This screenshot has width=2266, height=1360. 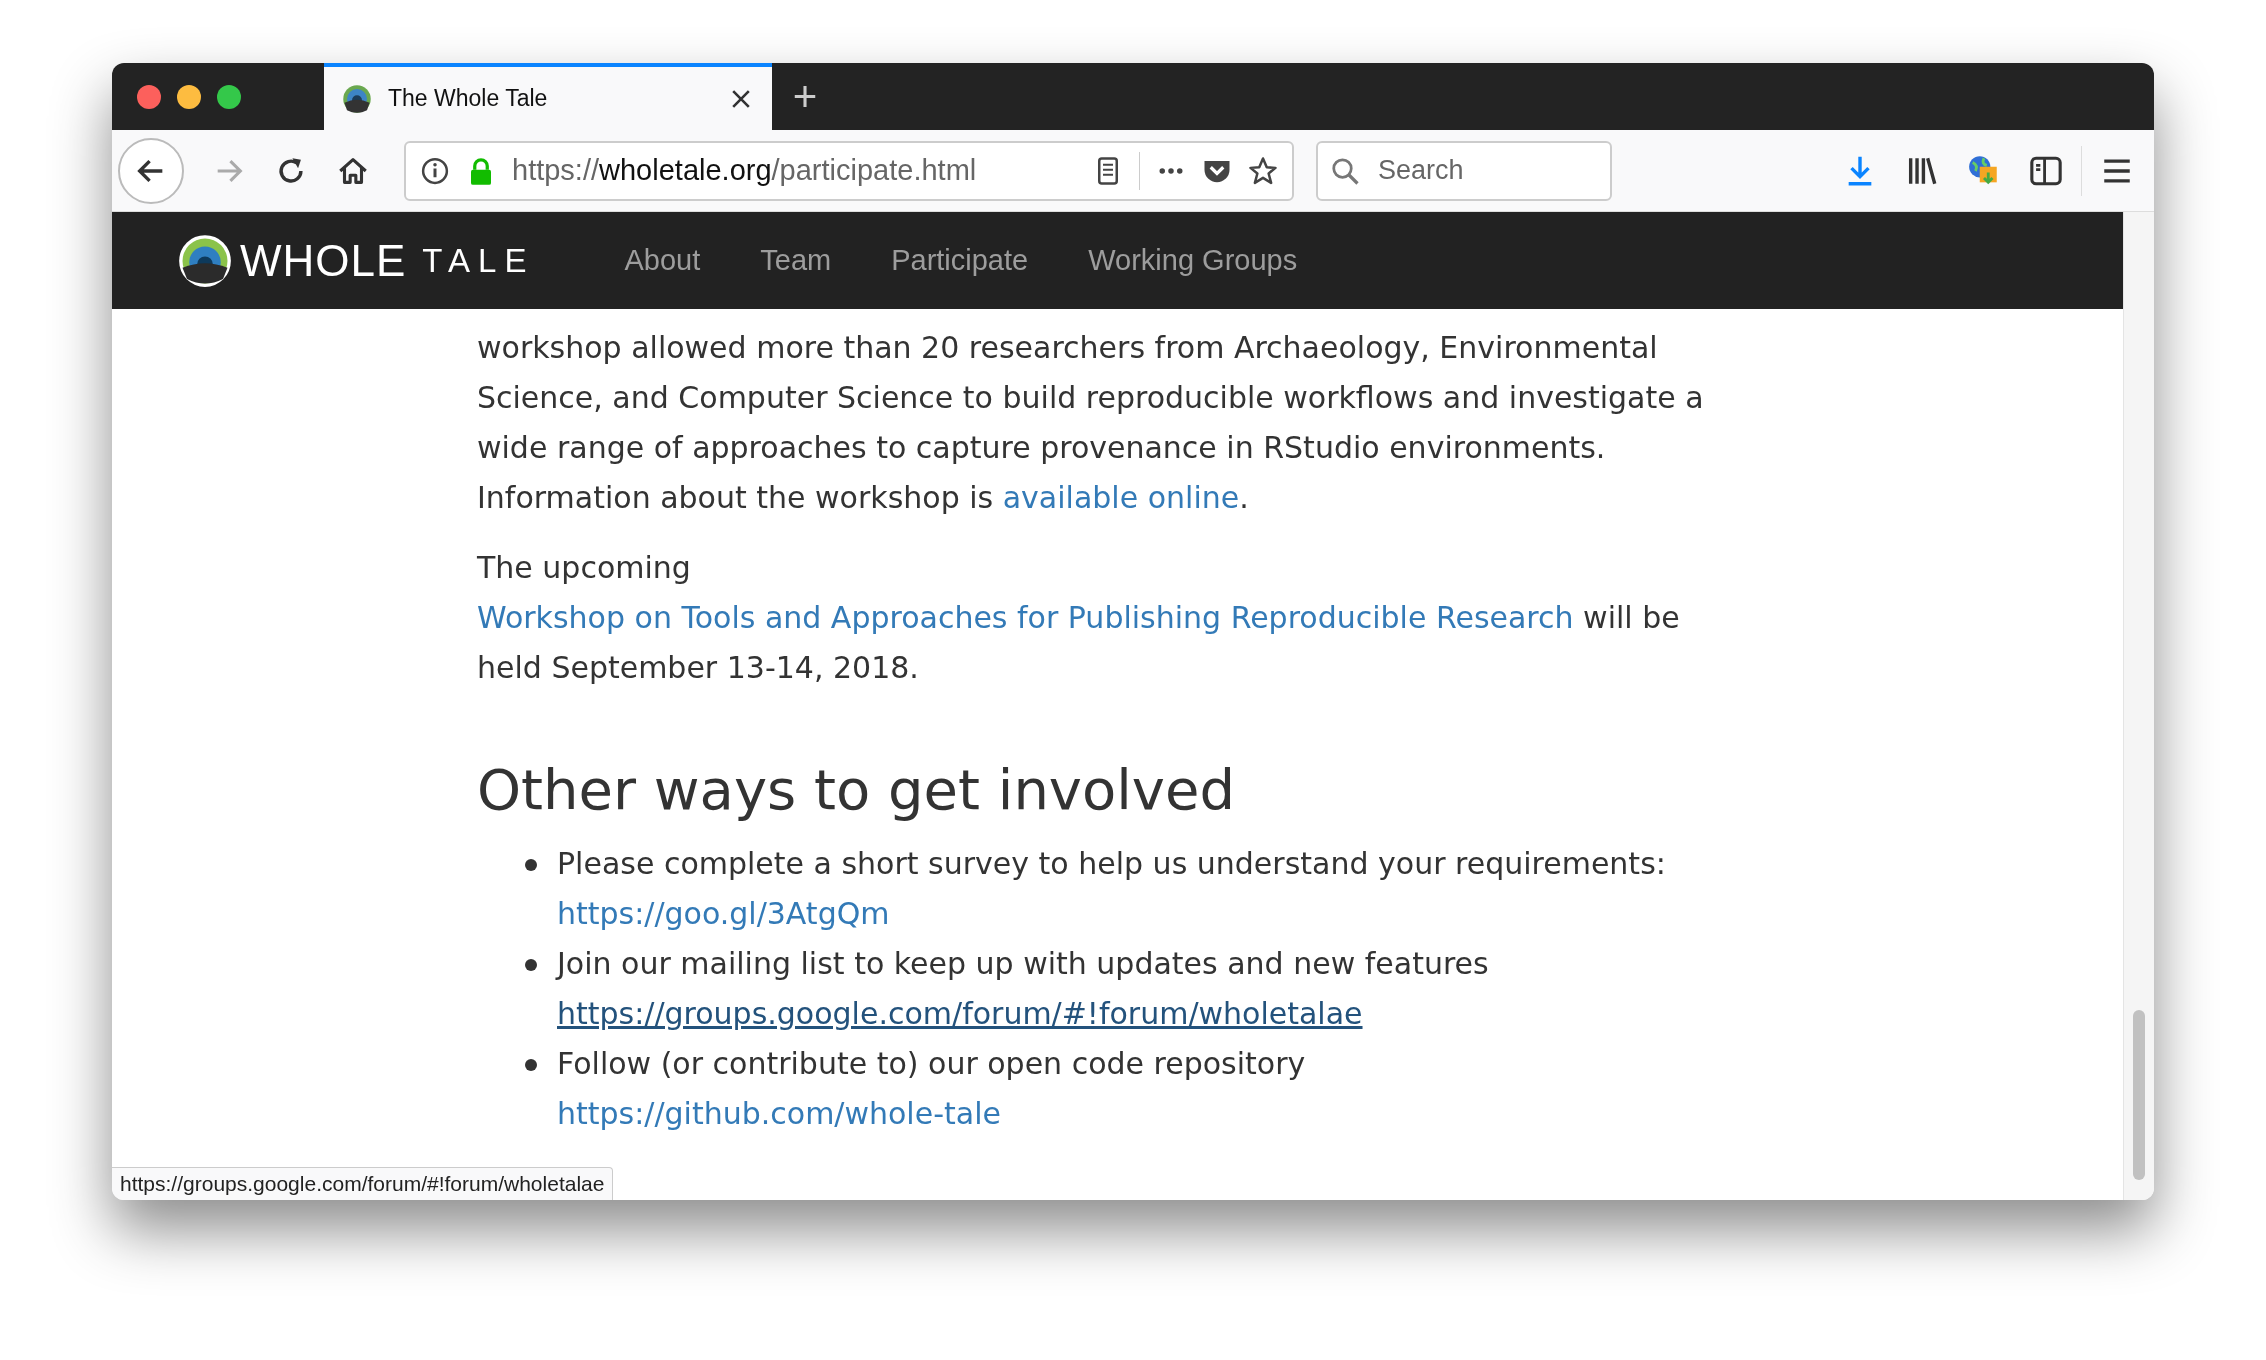 What do you see at coordinates (960, 1013) in the screenshot?
I see `link: https://groups.google.com/forum/#!forum/wholetalae` at bounding box center [960, 1013].